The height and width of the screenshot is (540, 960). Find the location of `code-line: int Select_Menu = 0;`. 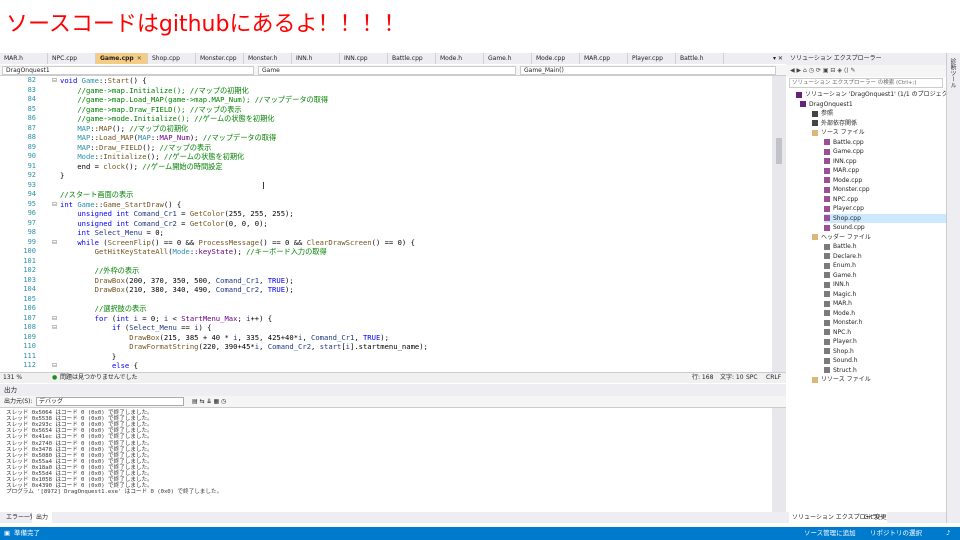

code-line: int Select_Menu = 0; is located at coordinates (112, 233).